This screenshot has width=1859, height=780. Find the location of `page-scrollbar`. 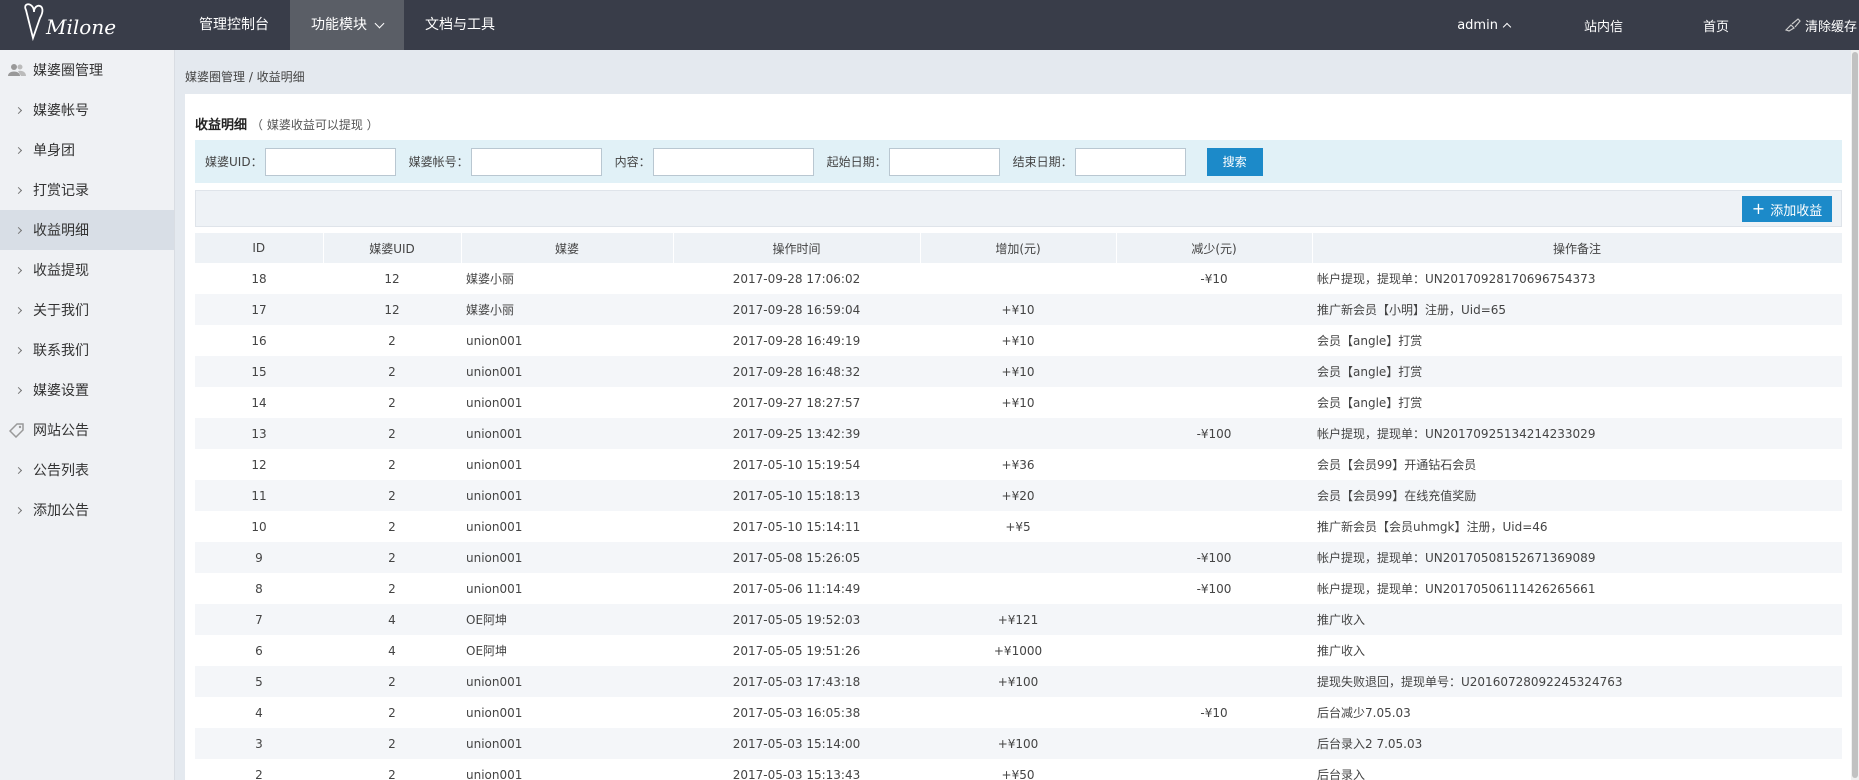

page-scrollbar is located at coordinates (1855, 415).